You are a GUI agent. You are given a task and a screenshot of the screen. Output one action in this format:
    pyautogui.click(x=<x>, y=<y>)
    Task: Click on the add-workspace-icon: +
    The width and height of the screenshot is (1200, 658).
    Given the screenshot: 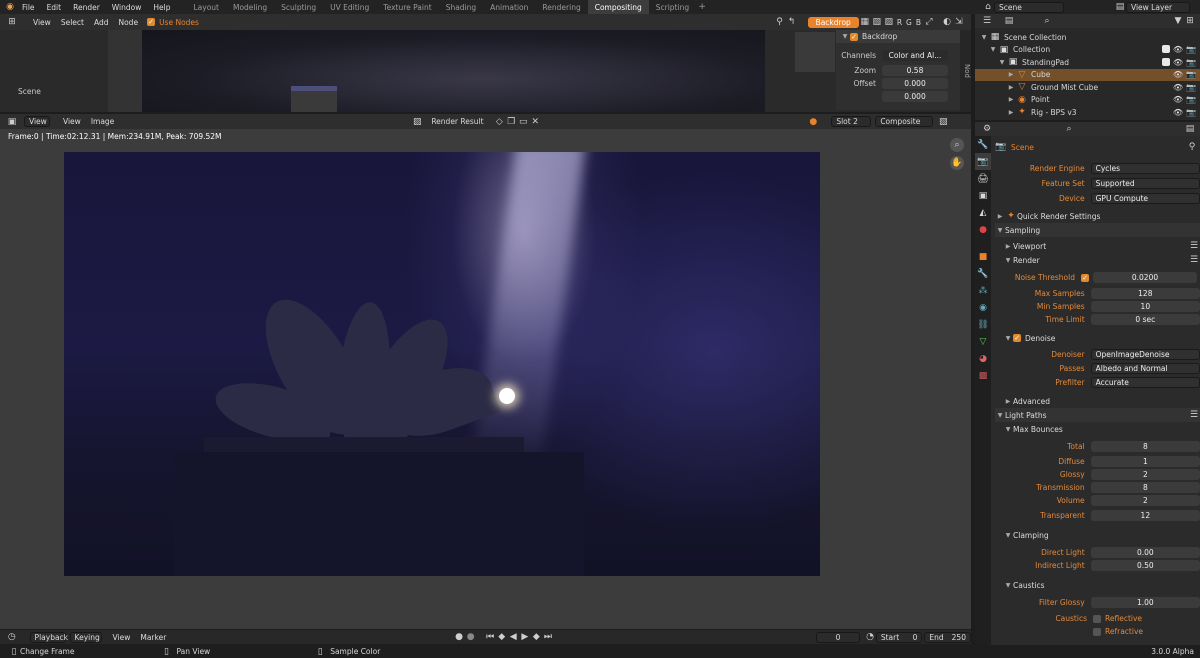 What is the action you would take?
    pyautogui.click(x=702, y=7)
    